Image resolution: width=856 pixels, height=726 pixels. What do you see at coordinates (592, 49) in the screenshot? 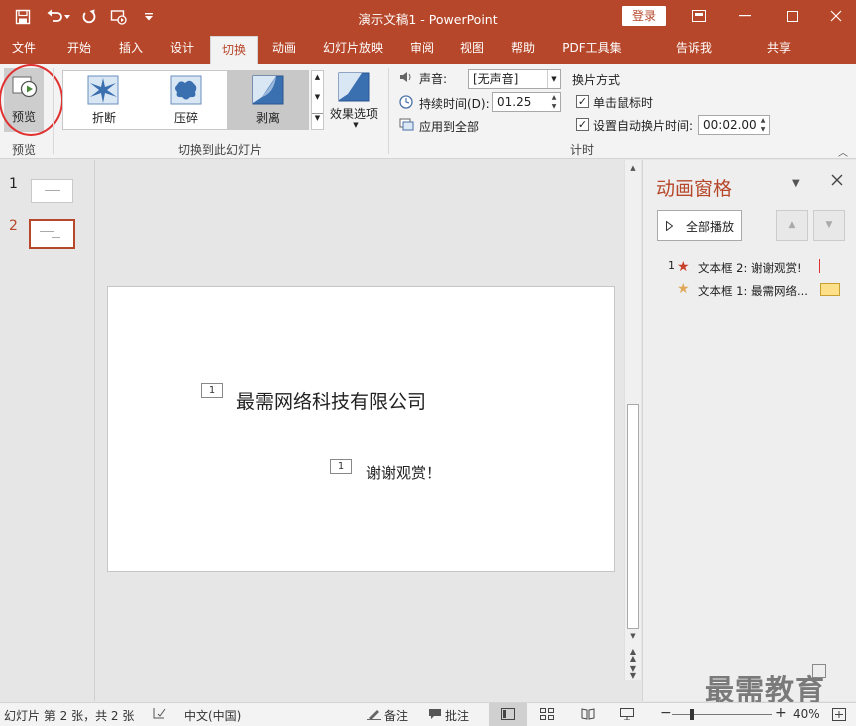
I see `tab-pdf-tools: PDF工具集` at bounding box center [592, 49].